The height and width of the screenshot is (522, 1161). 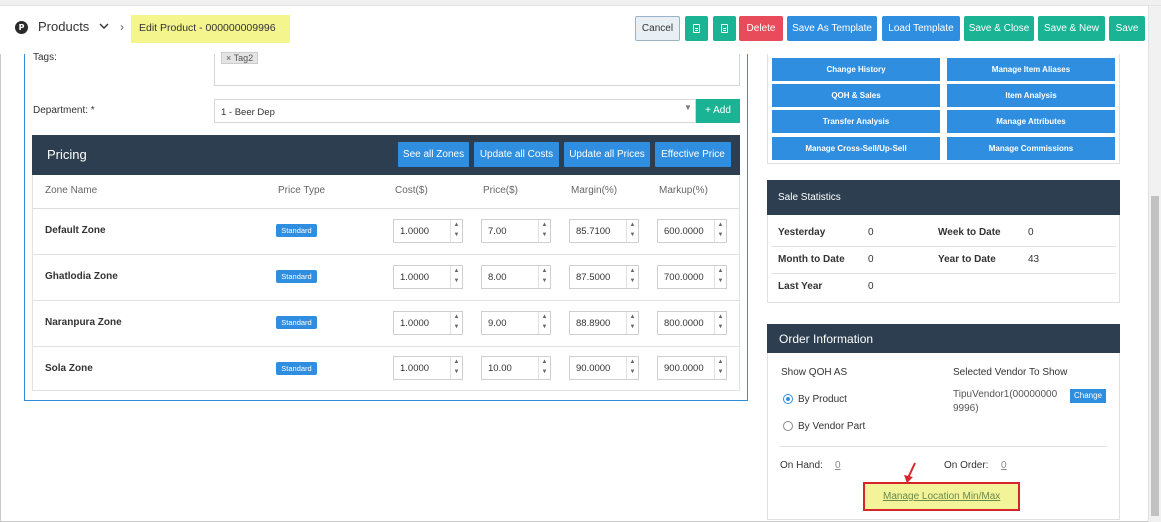 I want to click on department-select, so click(x=455, y=111).